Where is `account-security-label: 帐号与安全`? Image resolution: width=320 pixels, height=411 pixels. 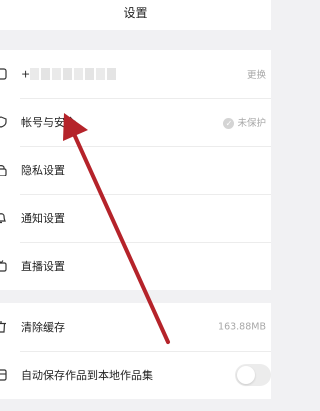 account-security-label: 帐号与安全 is located at coordinates (48, 122).